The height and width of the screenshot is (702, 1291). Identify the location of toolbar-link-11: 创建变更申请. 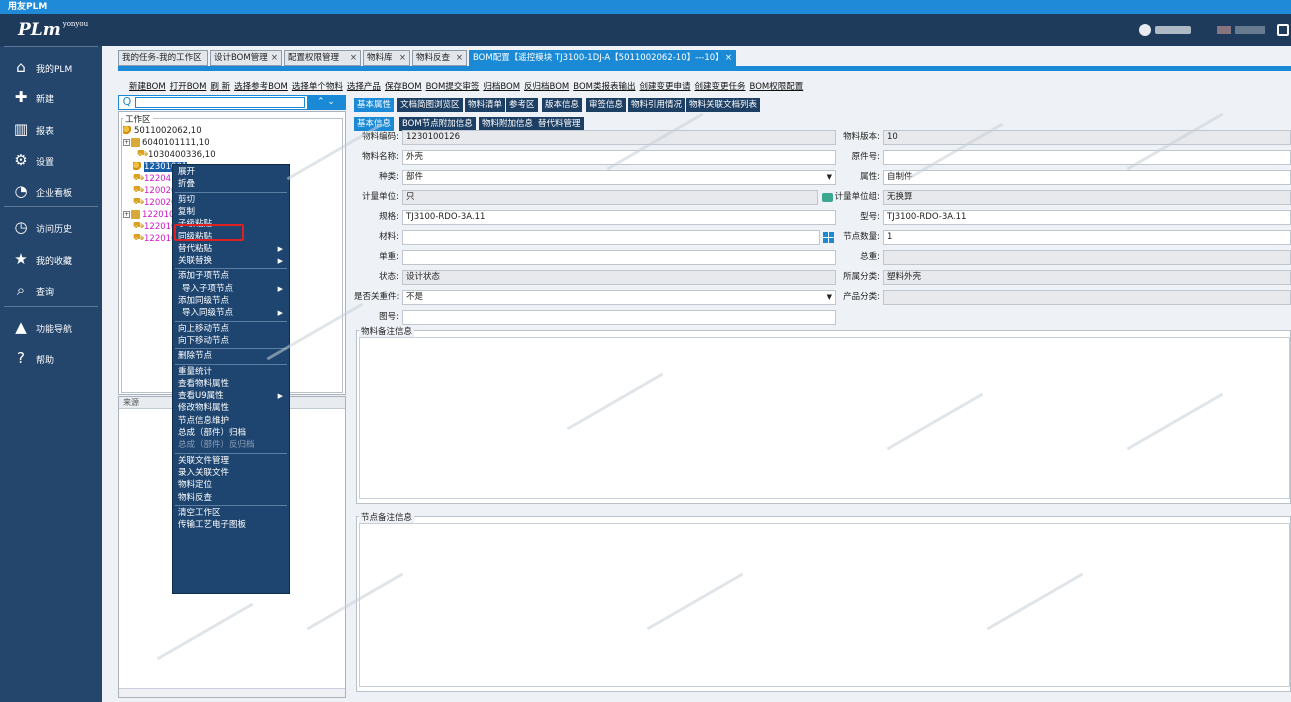
(664, 87).